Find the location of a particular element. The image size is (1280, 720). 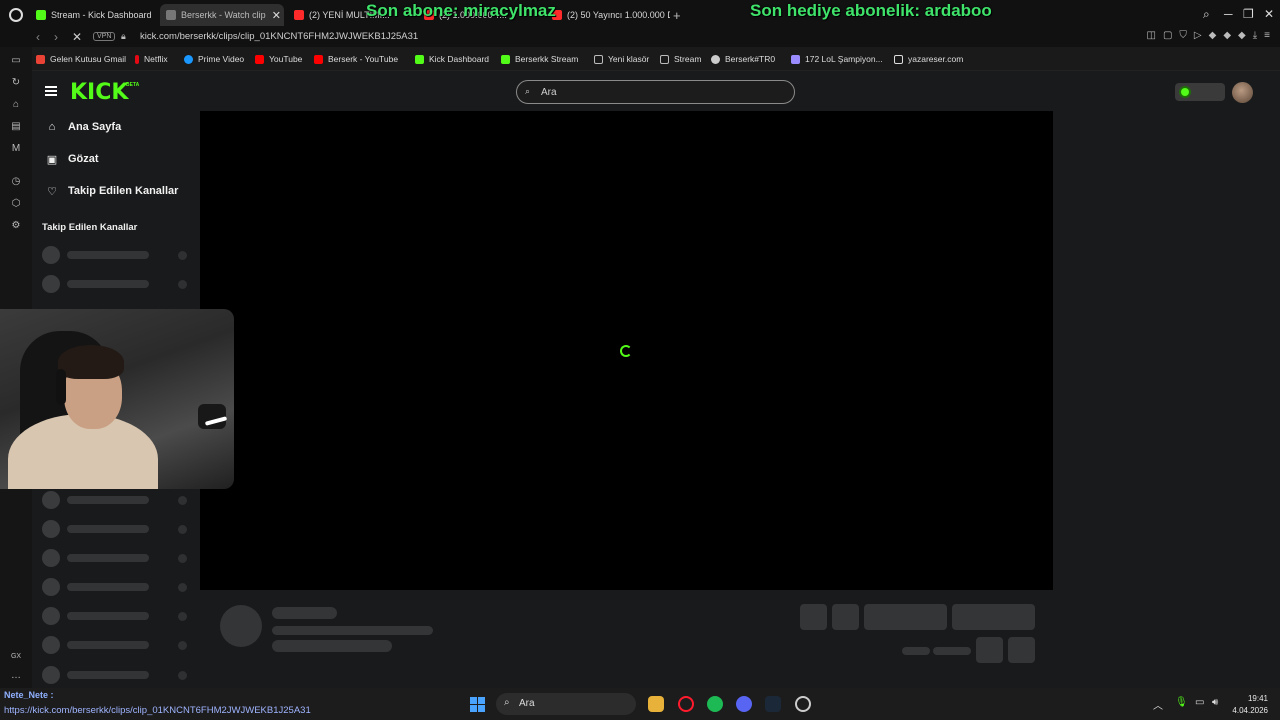

bookmark-folder-stream: Stream is located at coordinates (680, 59).